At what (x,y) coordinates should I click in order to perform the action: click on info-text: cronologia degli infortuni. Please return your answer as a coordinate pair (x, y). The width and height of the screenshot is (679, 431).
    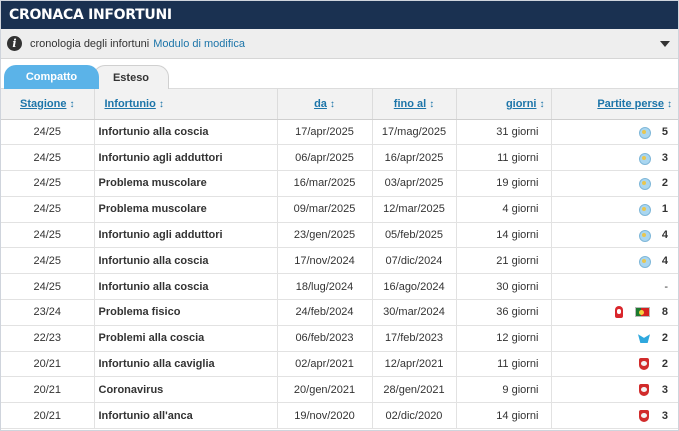
    Looking at the image, I should click on (90, 43).